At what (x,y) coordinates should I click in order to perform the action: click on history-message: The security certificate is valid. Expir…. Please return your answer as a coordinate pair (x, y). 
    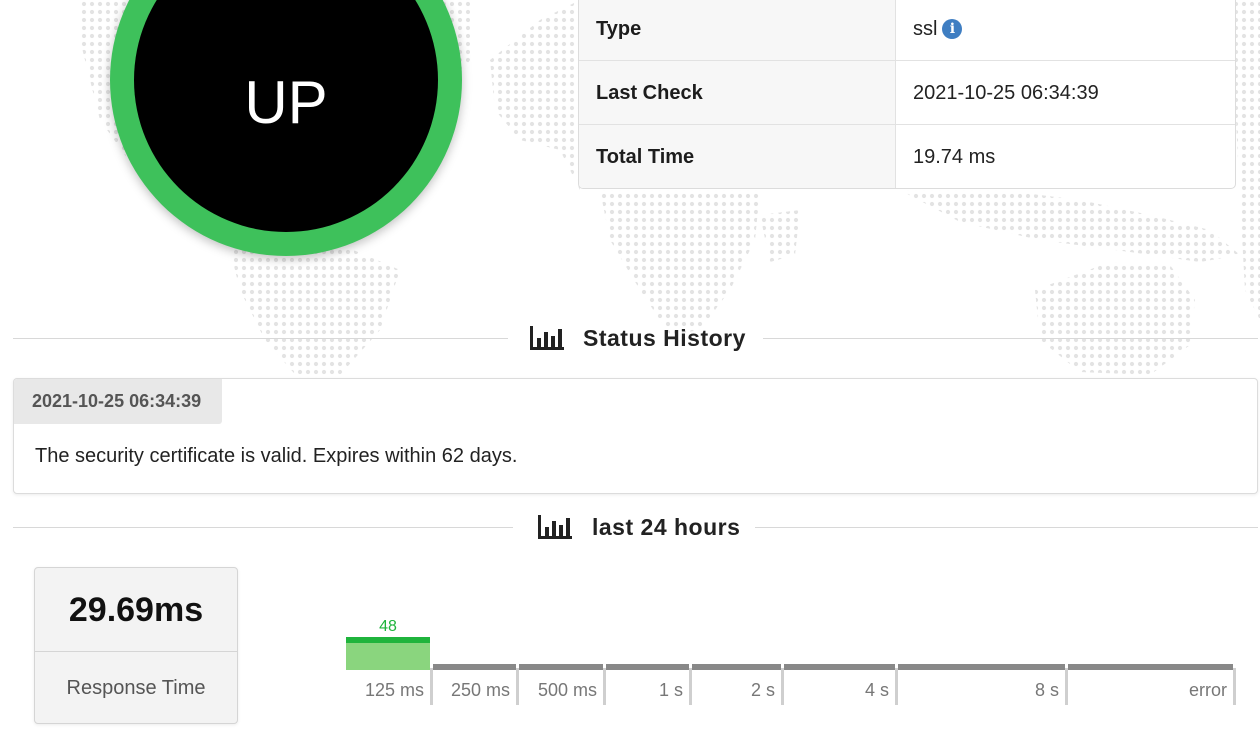
    Looking at the image, I should click on (276, 456).